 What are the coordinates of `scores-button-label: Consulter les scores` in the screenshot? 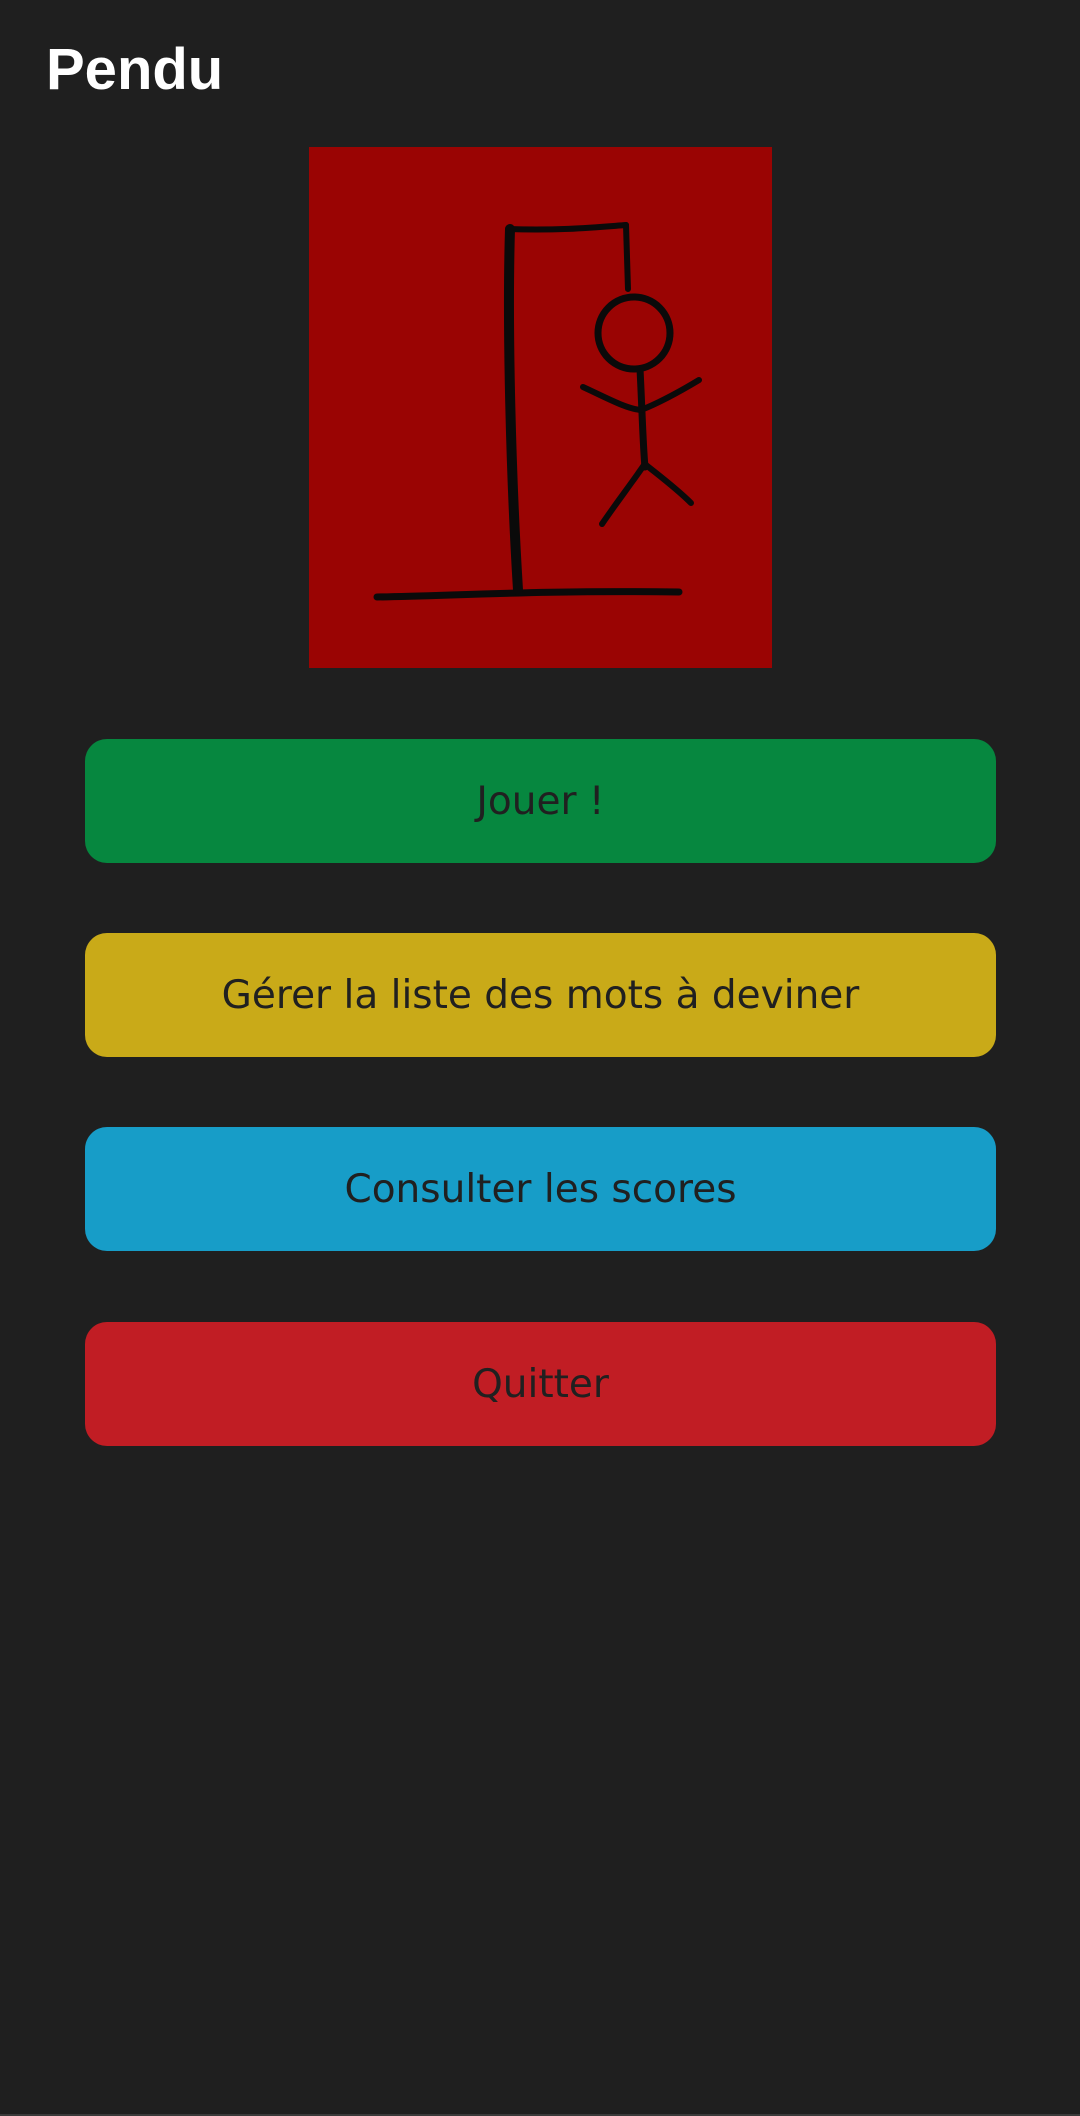 It's located at (540, 1189).